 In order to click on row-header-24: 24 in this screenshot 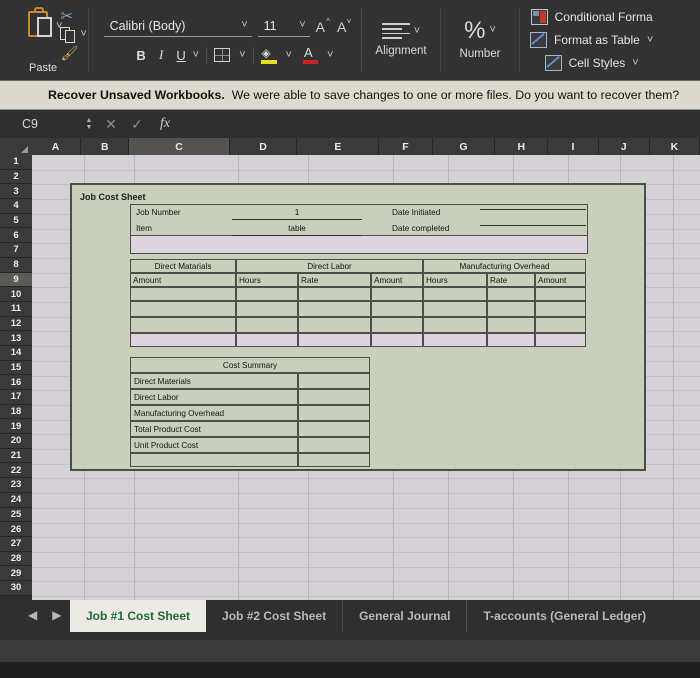, I will do `click(16, 500)`.